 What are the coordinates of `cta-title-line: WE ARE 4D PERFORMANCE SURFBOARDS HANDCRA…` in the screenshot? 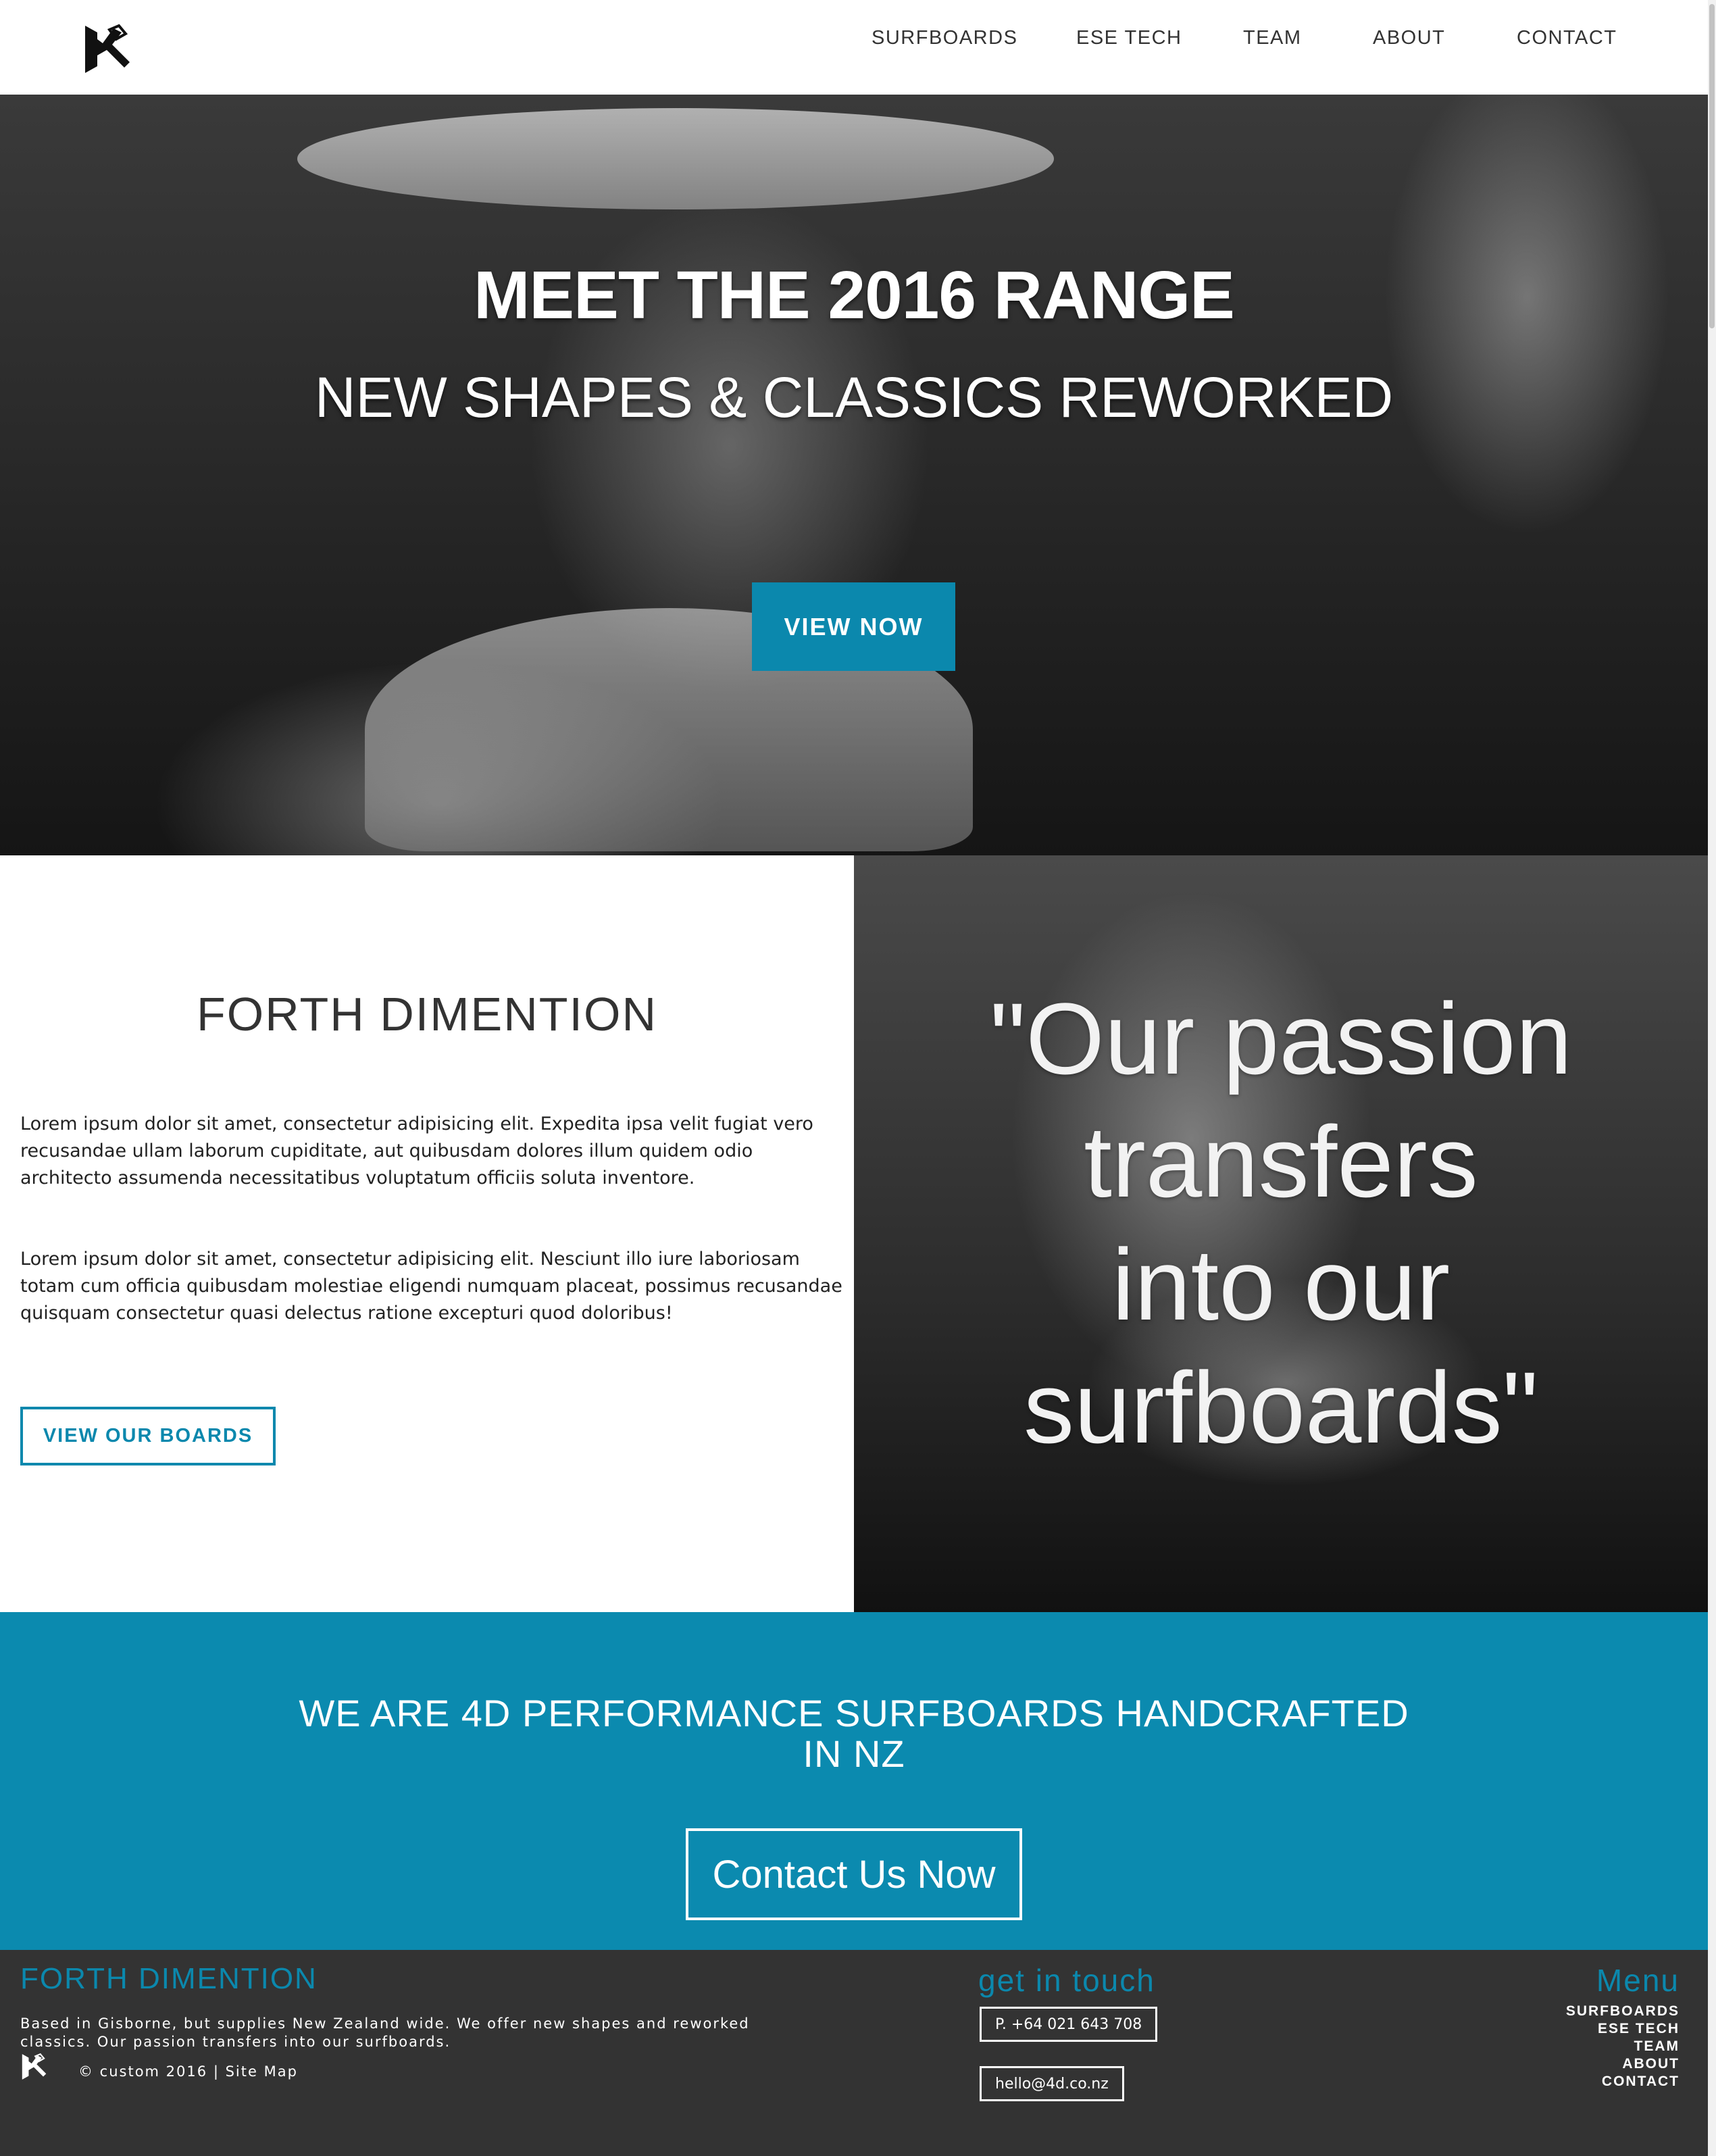 It's located at (854, 1713).